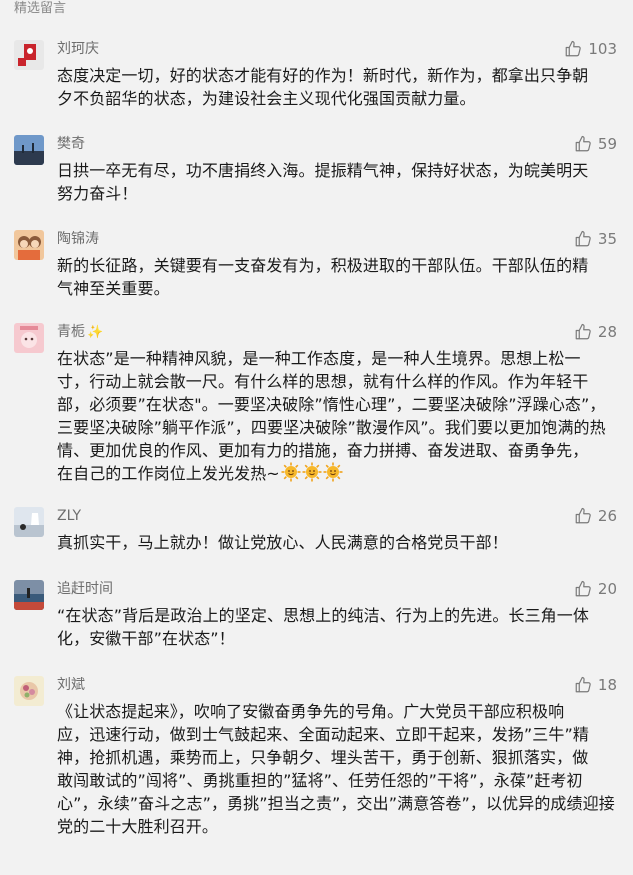  What do you see at coordinates (607, 516) in the screenshot?
I see `like-count: 26` at bounding box center [607, 516].